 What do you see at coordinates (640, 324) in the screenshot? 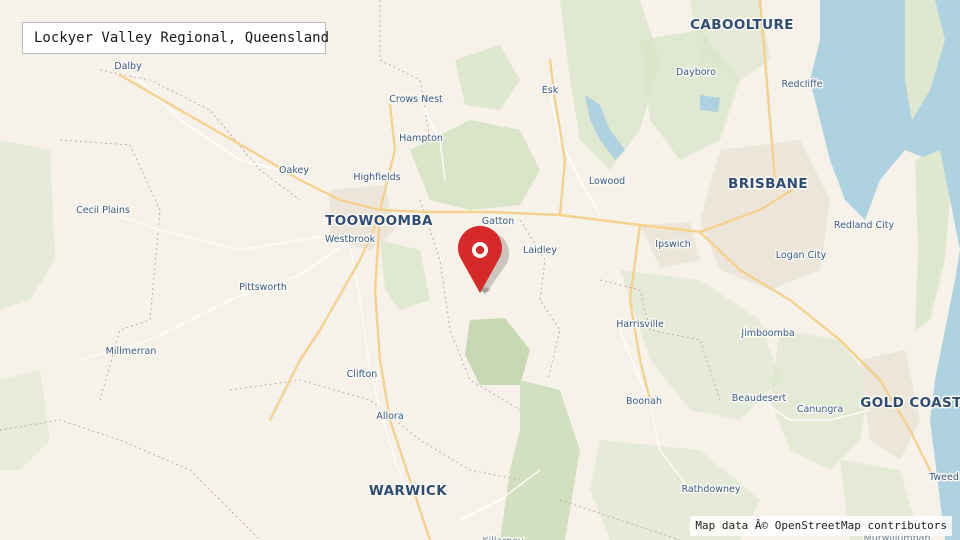
I see `place-label-harrisville: Harrisville` at bounding box center [640, 324].